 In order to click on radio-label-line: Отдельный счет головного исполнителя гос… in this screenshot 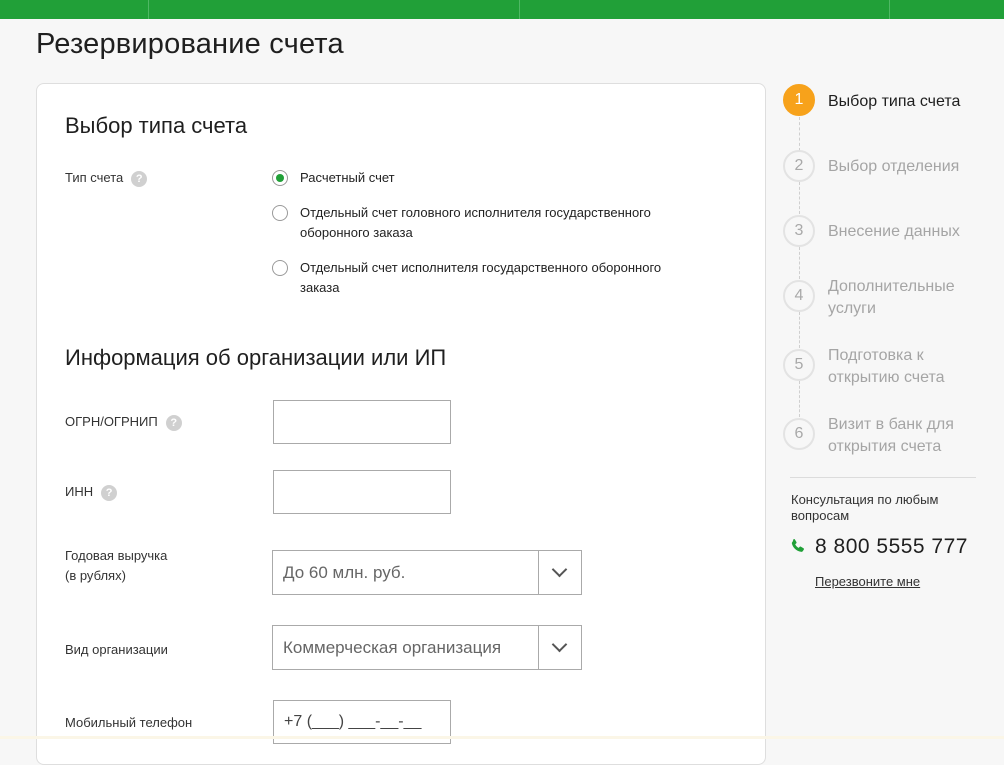, I will do `click(475, 212)`.